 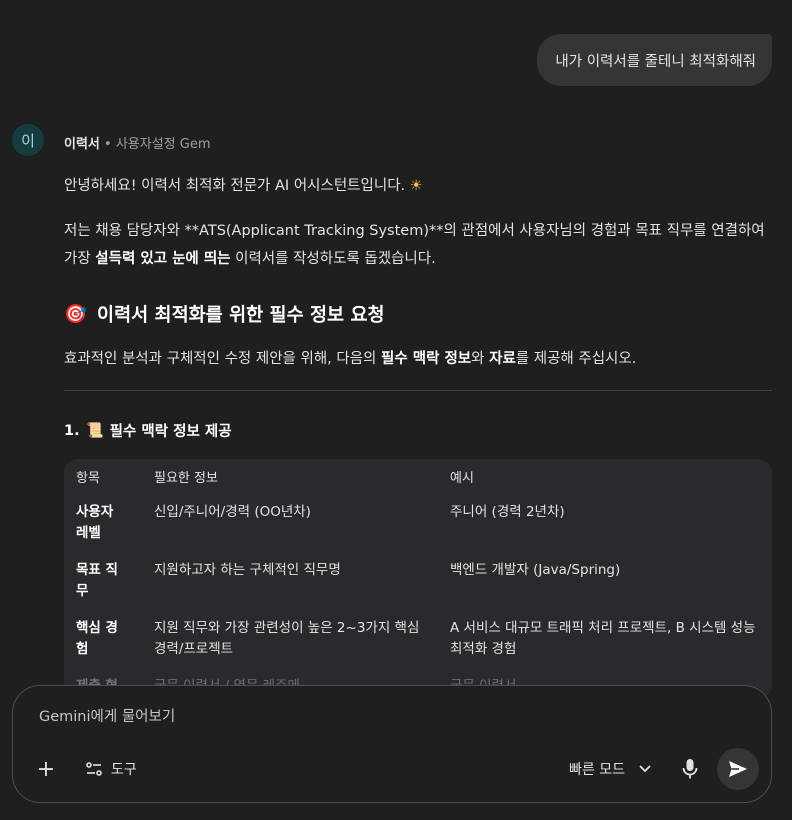 I want to click on table-header-row: 항목 필요한 정보 예시, so click(x=418, y=476).